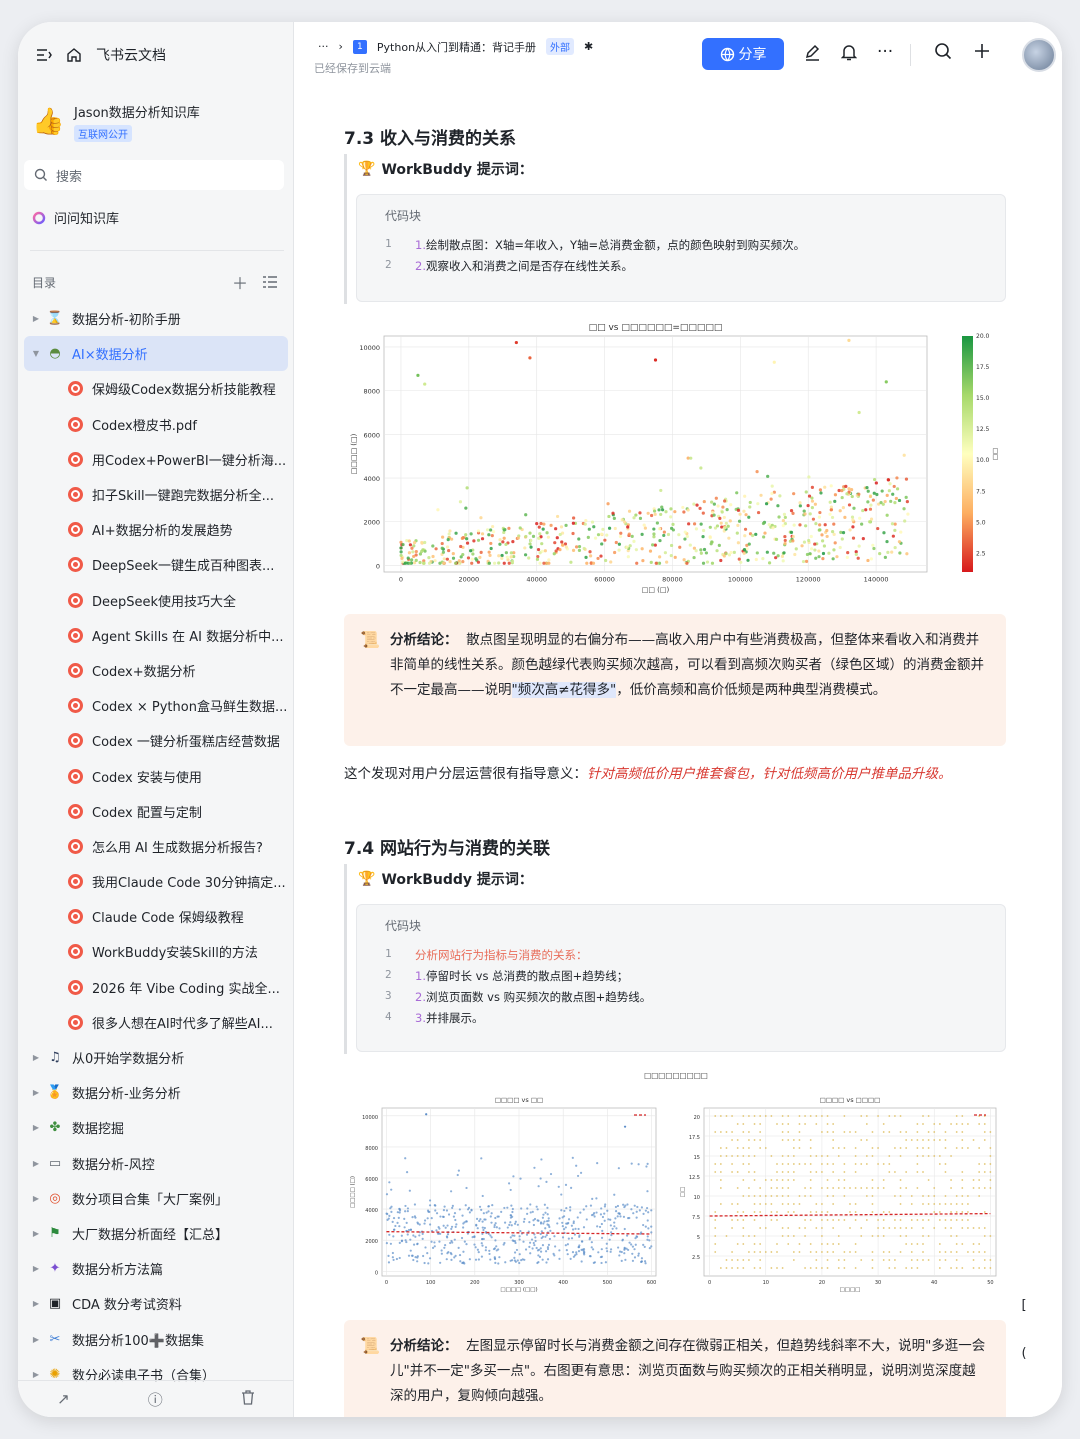 The image size is (1080, 1439). What do you see at coordinates (943, 51) in the screenshot?
I see `search-icon` at bounding box center [943, 51].